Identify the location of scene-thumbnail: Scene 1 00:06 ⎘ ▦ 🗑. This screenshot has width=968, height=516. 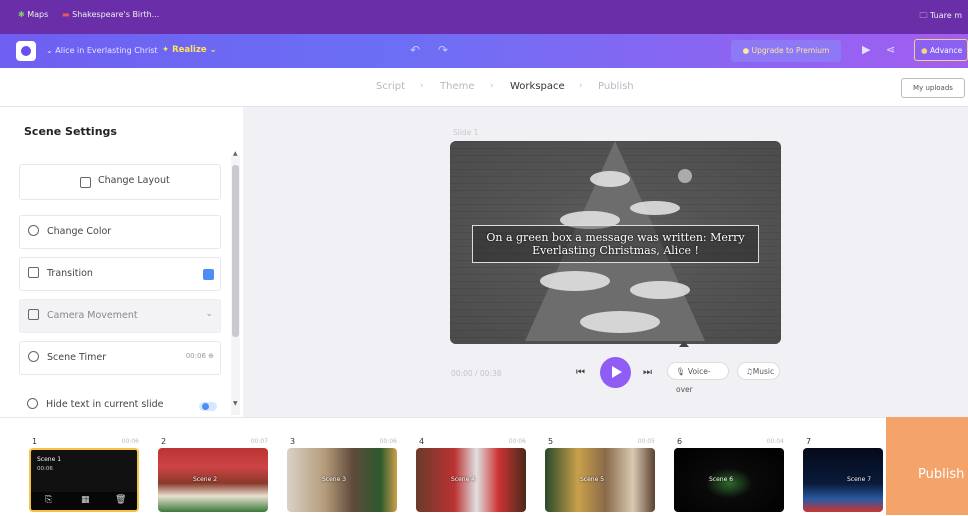
(84, 480).